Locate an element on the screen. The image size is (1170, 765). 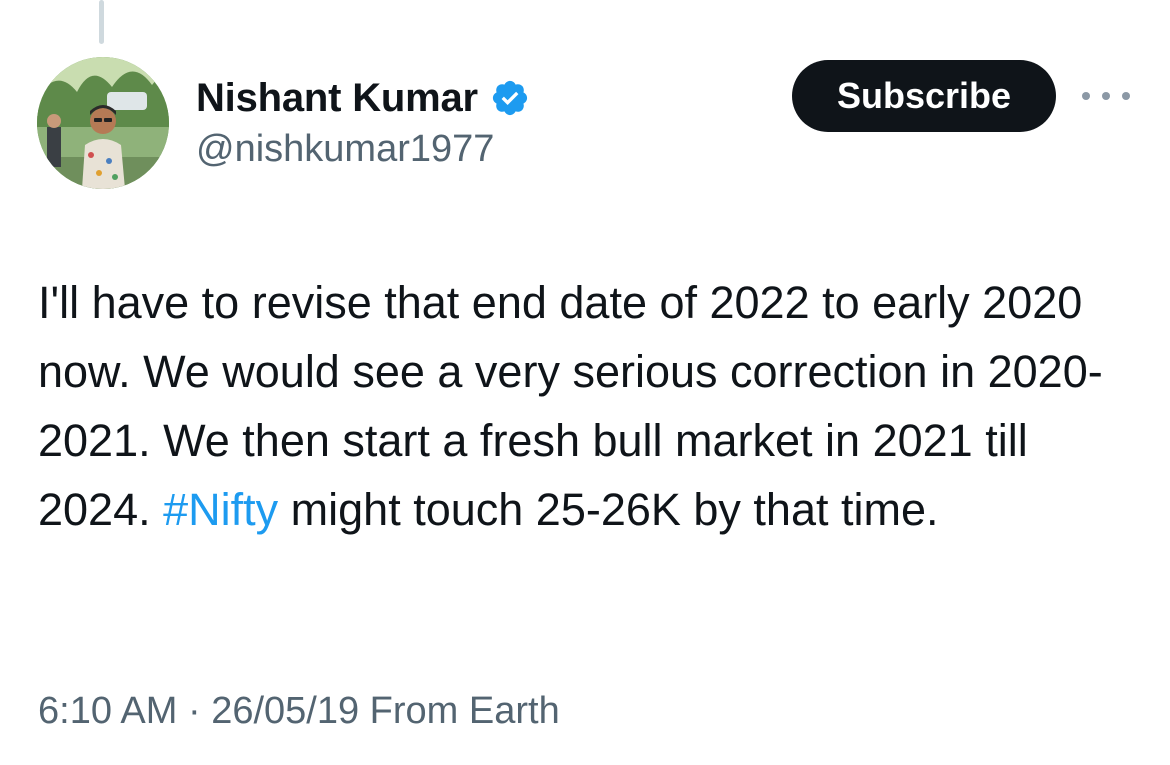
subscribe-button: Subscribe is located at coordinates (924, 96).